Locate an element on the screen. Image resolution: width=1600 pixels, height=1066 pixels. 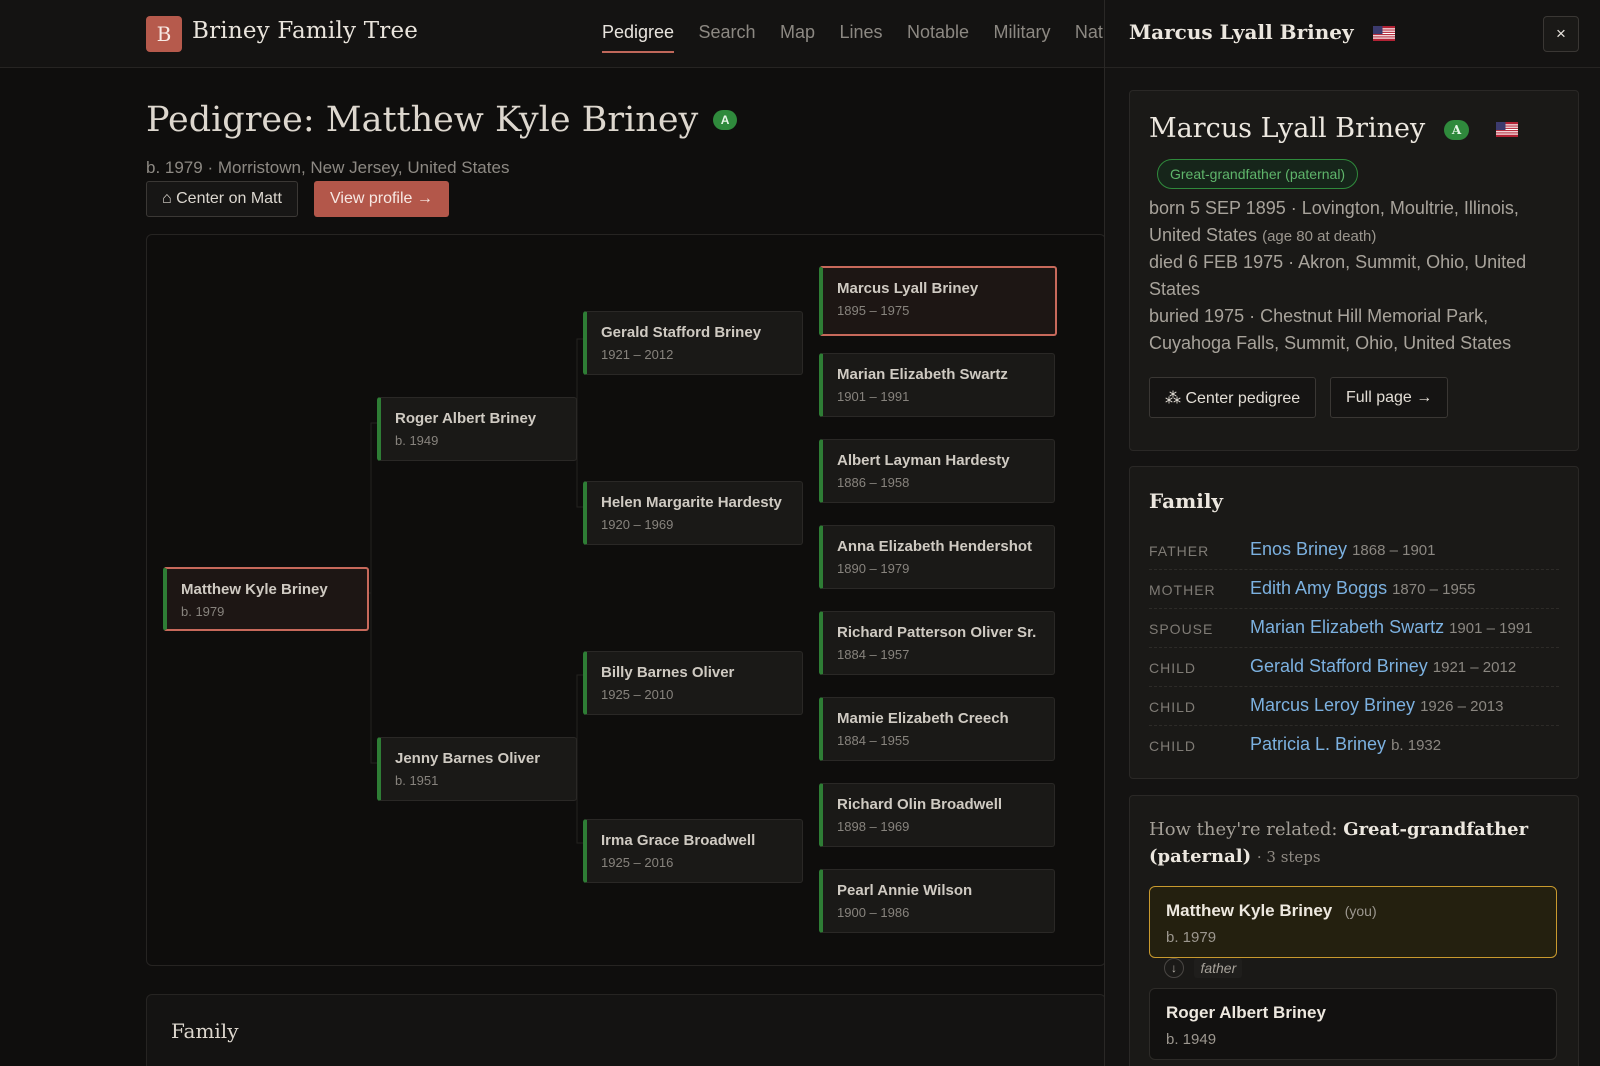
chain-person-name: Matthew Kyle Briney is located at coordinates (1249, 910).